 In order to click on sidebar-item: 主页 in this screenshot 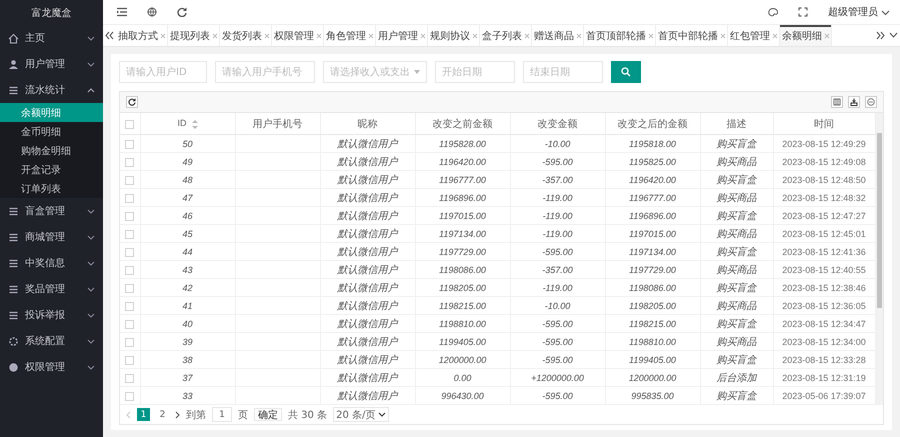, I will do `click(51, 38)`.